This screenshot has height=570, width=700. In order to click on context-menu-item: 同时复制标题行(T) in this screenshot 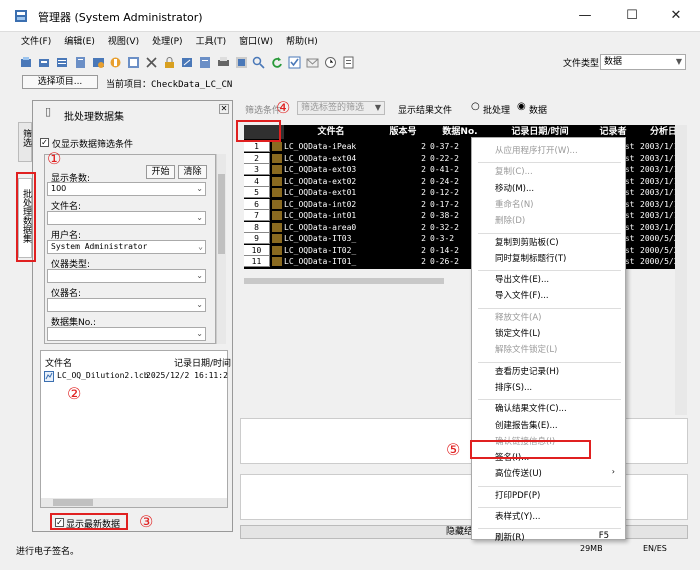, I will do `click(530, 258)`.